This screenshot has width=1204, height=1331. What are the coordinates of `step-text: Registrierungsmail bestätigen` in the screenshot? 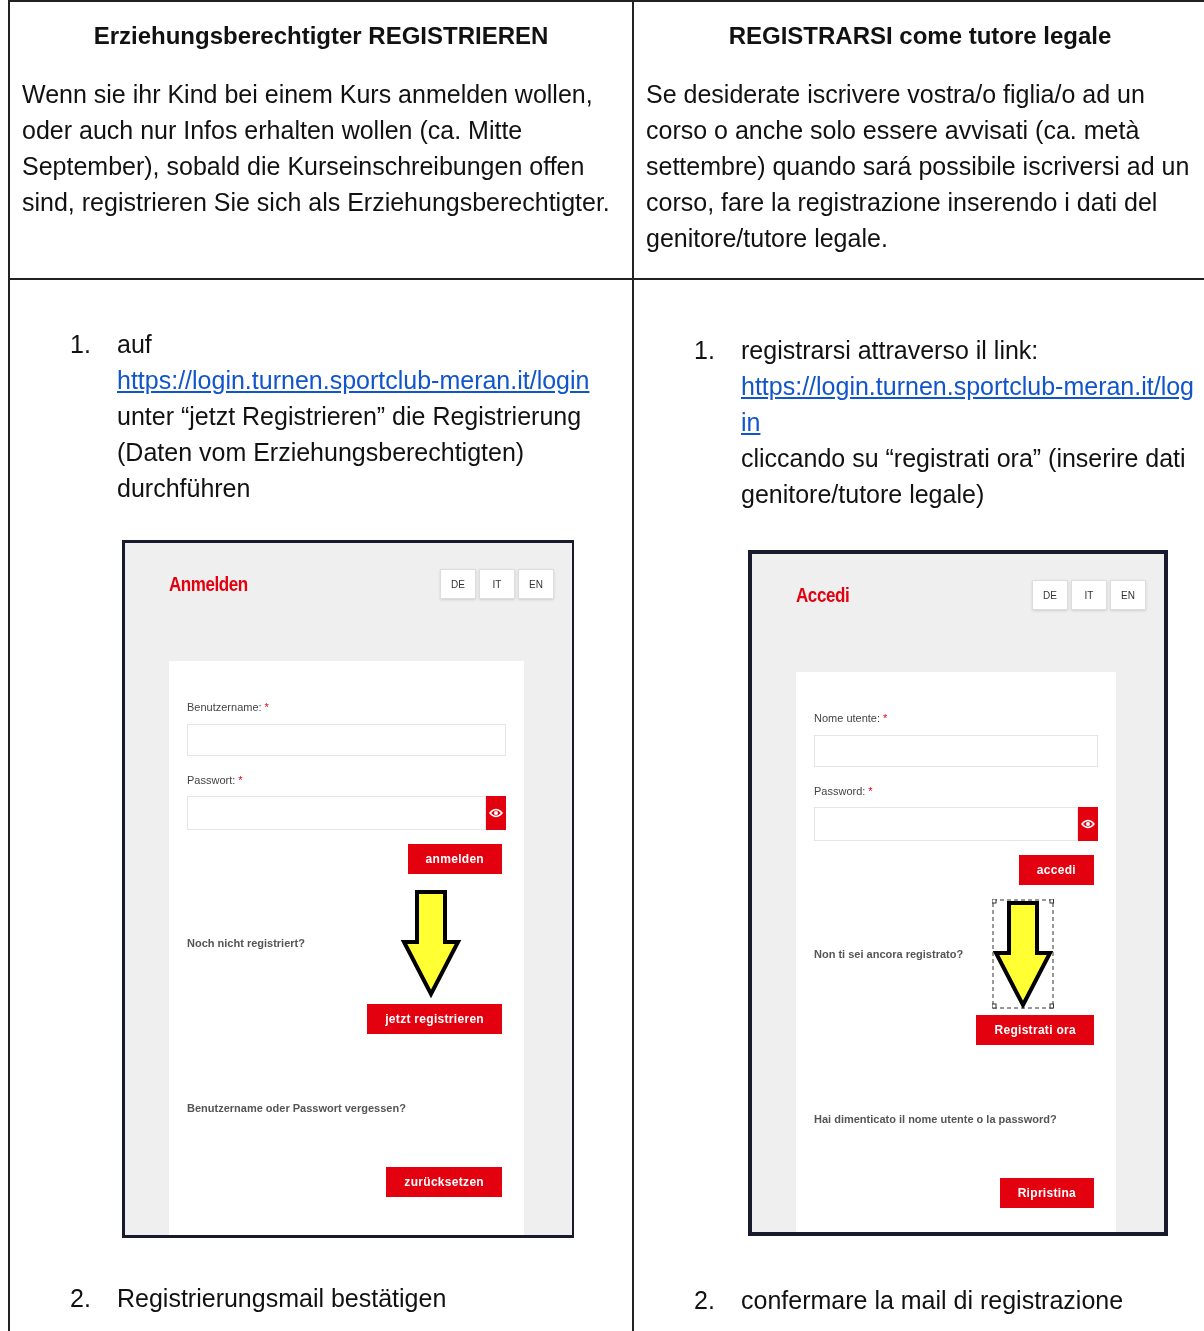 It's located at (282, 1298).